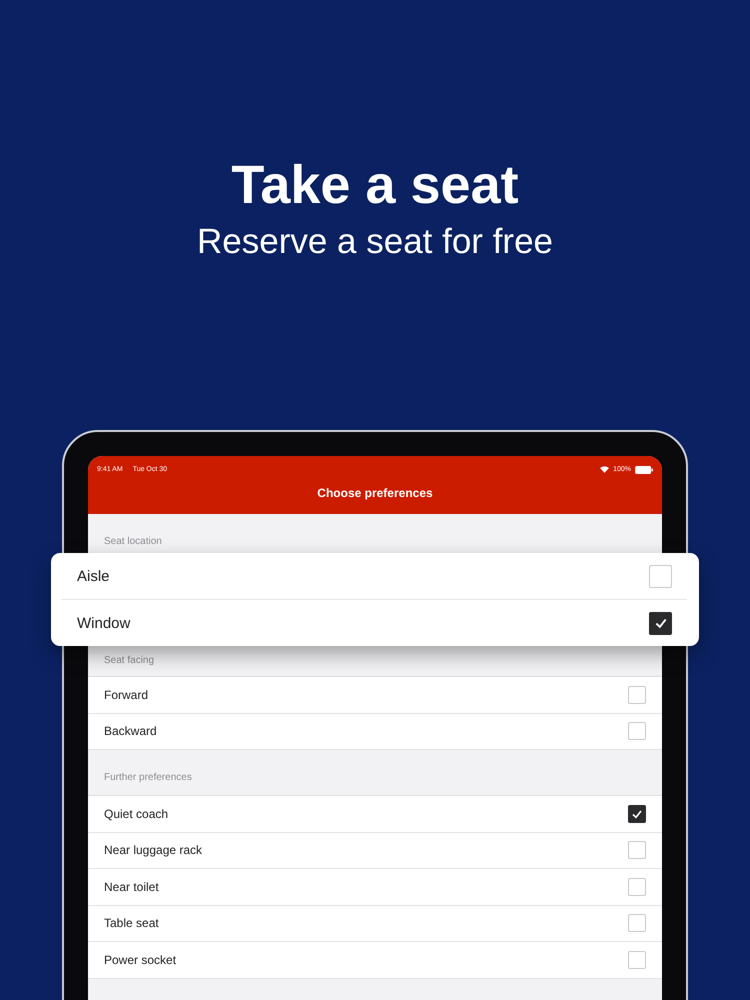 The image size is (750, 1000). What do you see at coordinates (375, 732) in the screenshot?
I see `option-row: Backward` at bounding box center [375, 732].